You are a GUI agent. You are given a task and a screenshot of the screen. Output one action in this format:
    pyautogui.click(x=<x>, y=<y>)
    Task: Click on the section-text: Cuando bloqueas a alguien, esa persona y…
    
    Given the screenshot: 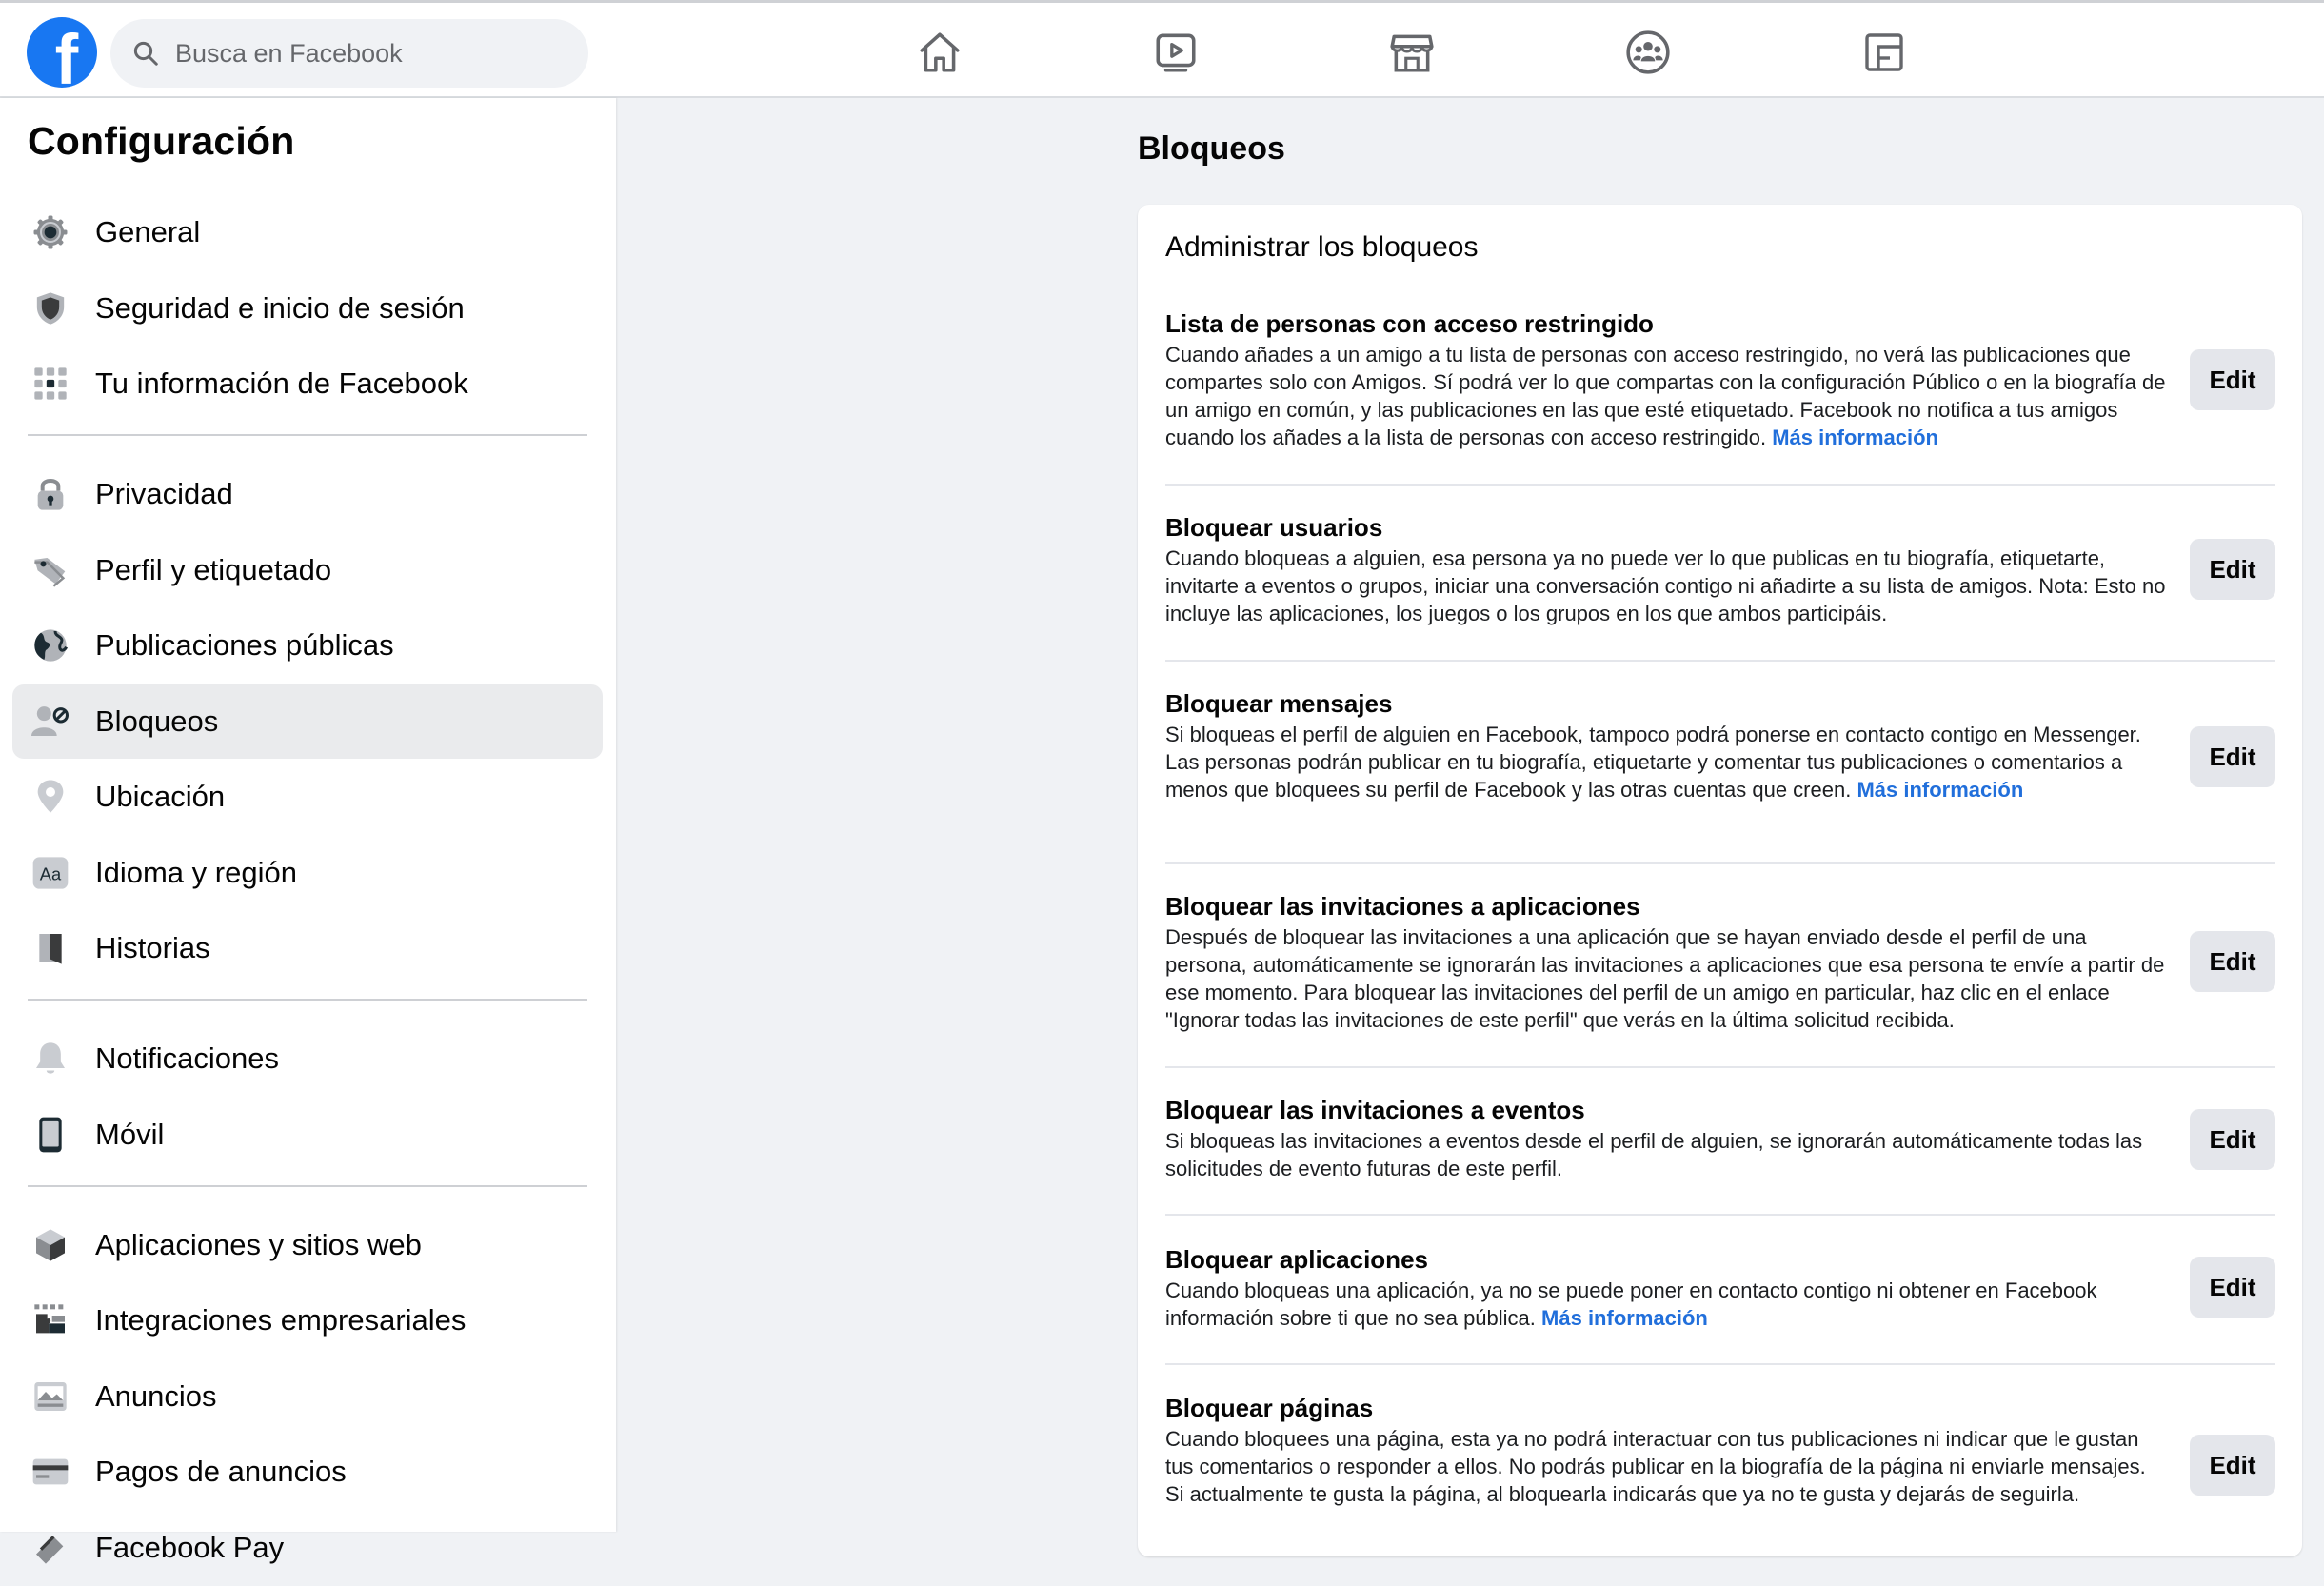 What is the action you would take?
    pyautogui.click(x=1665, y=586)
    